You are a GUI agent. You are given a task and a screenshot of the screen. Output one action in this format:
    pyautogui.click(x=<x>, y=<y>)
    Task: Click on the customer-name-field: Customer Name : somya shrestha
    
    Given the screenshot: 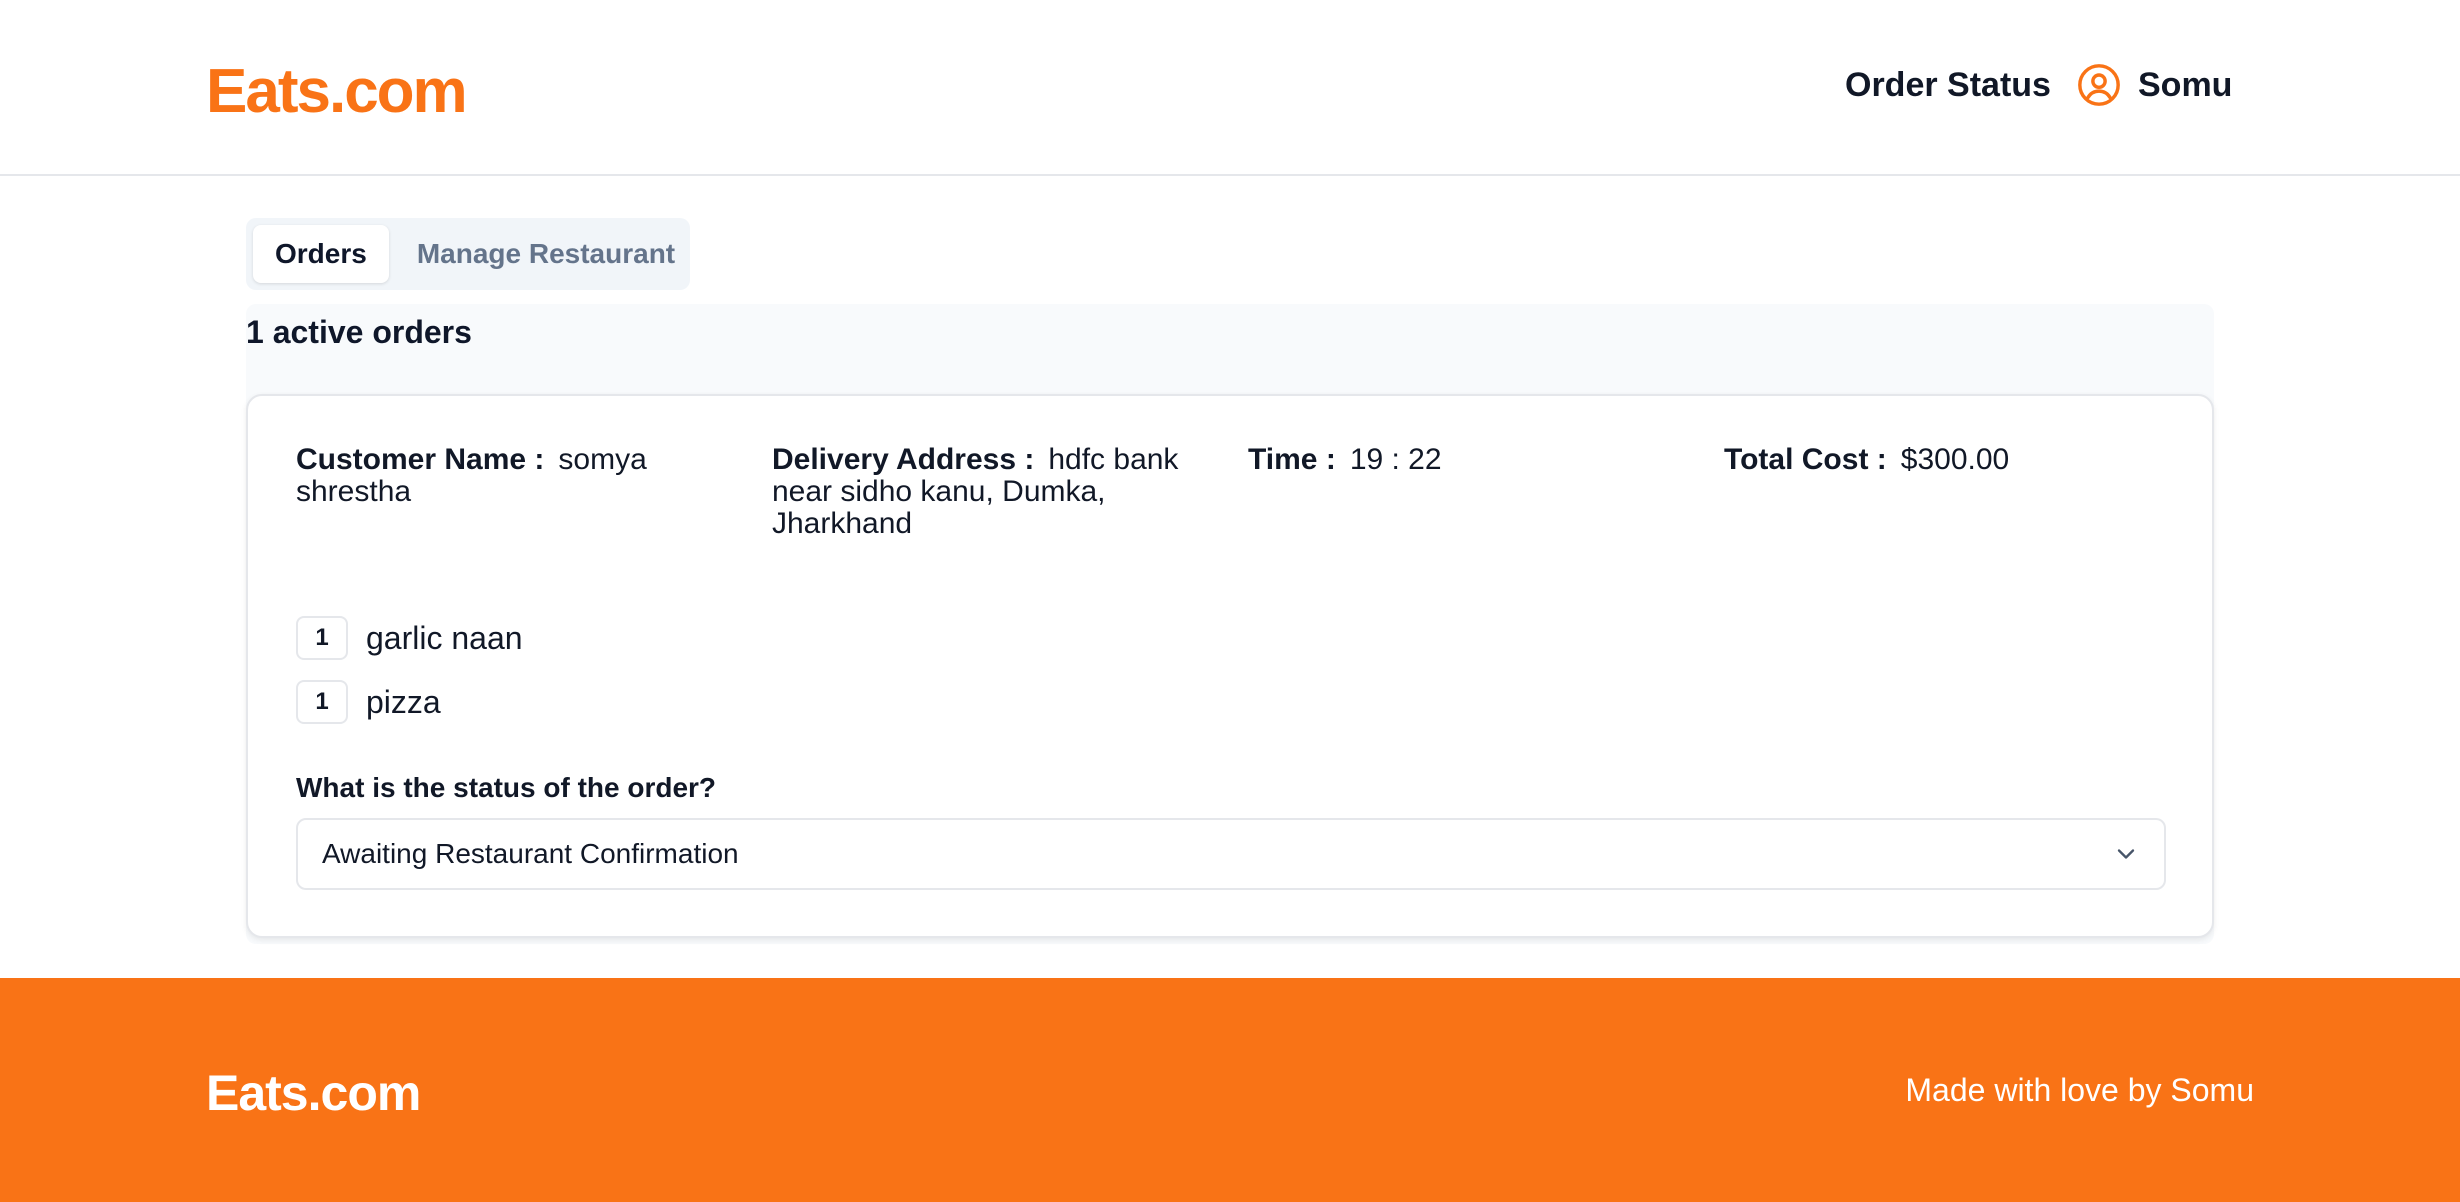 What is the action you would take?
    pyautogui.click(x=496, y=476)
    